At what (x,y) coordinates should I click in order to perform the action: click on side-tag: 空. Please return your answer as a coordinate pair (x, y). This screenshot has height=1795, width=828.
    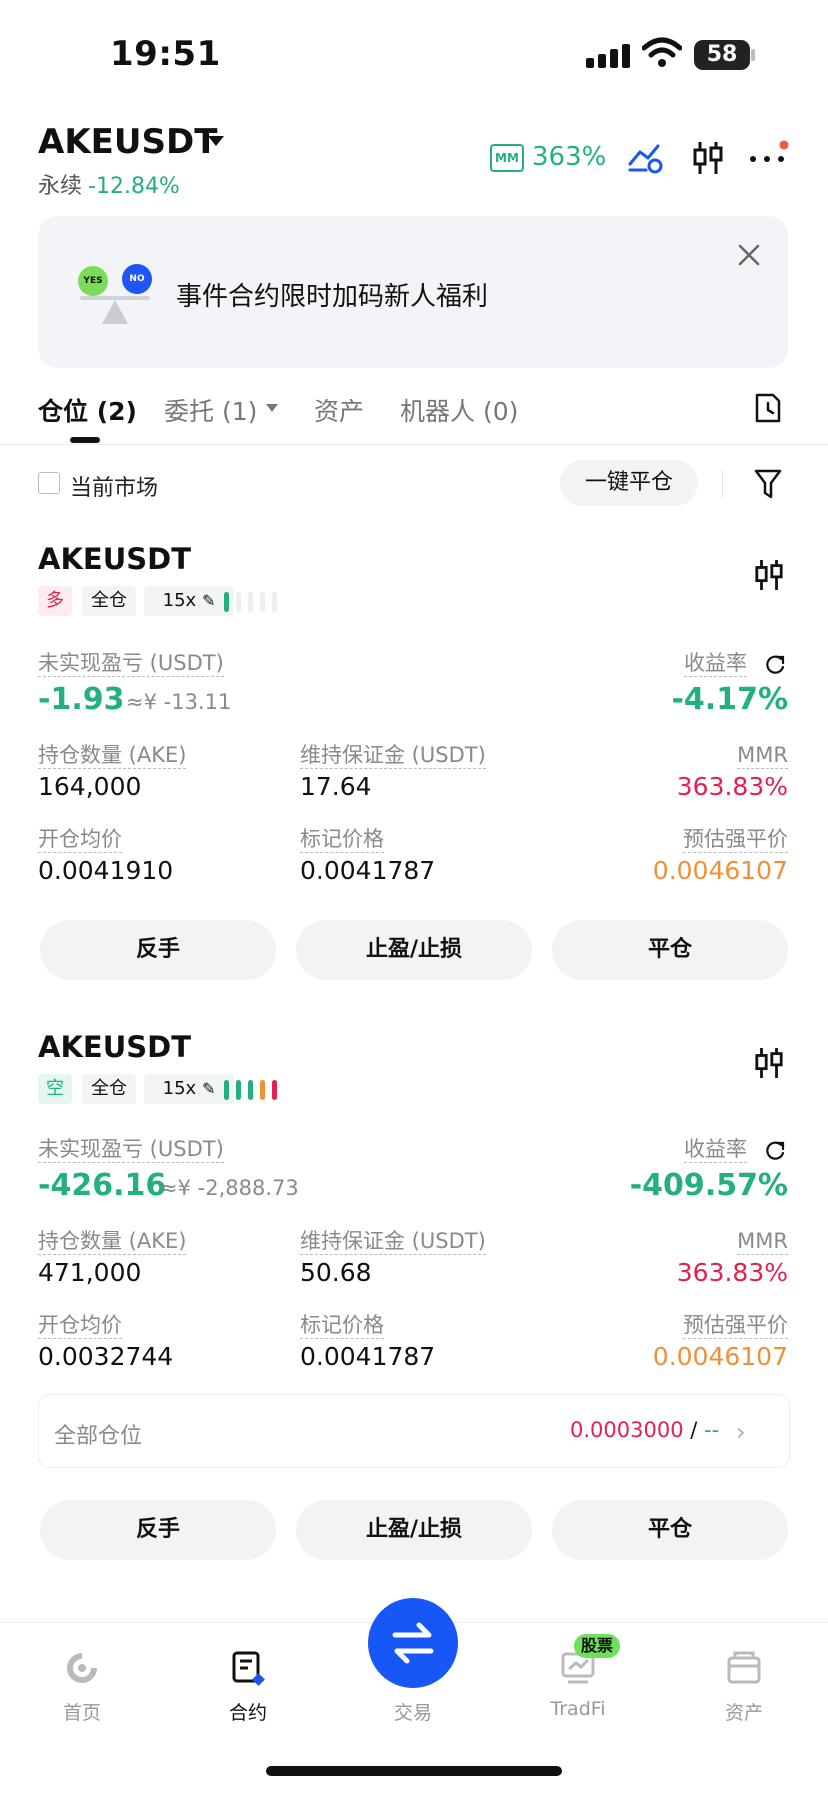
    Looking at the image, I should click on (55, 1089).